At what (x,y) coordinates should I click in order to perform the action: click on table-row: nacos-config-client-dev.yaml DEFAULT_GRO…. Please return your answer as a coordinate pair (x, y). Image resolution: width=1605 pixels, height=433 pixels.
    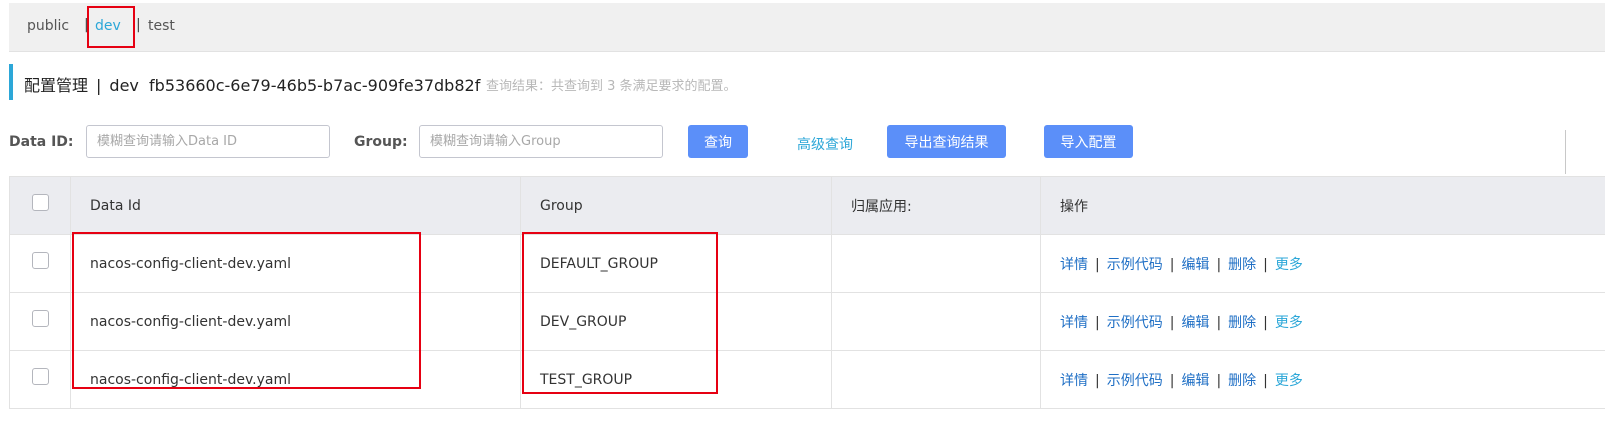
    Looking at the image, I should click on (807, 263).